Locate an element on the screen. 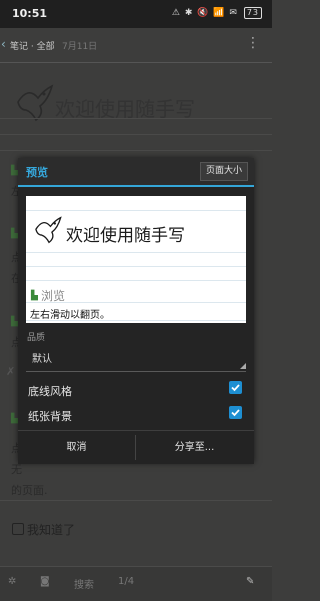 The height and width of the screenshot is (601, 320). page-preview: 欢迎使用随手写 ▙ 浏览 左右滑动以翻页。 is located at coordinates (136, 259).